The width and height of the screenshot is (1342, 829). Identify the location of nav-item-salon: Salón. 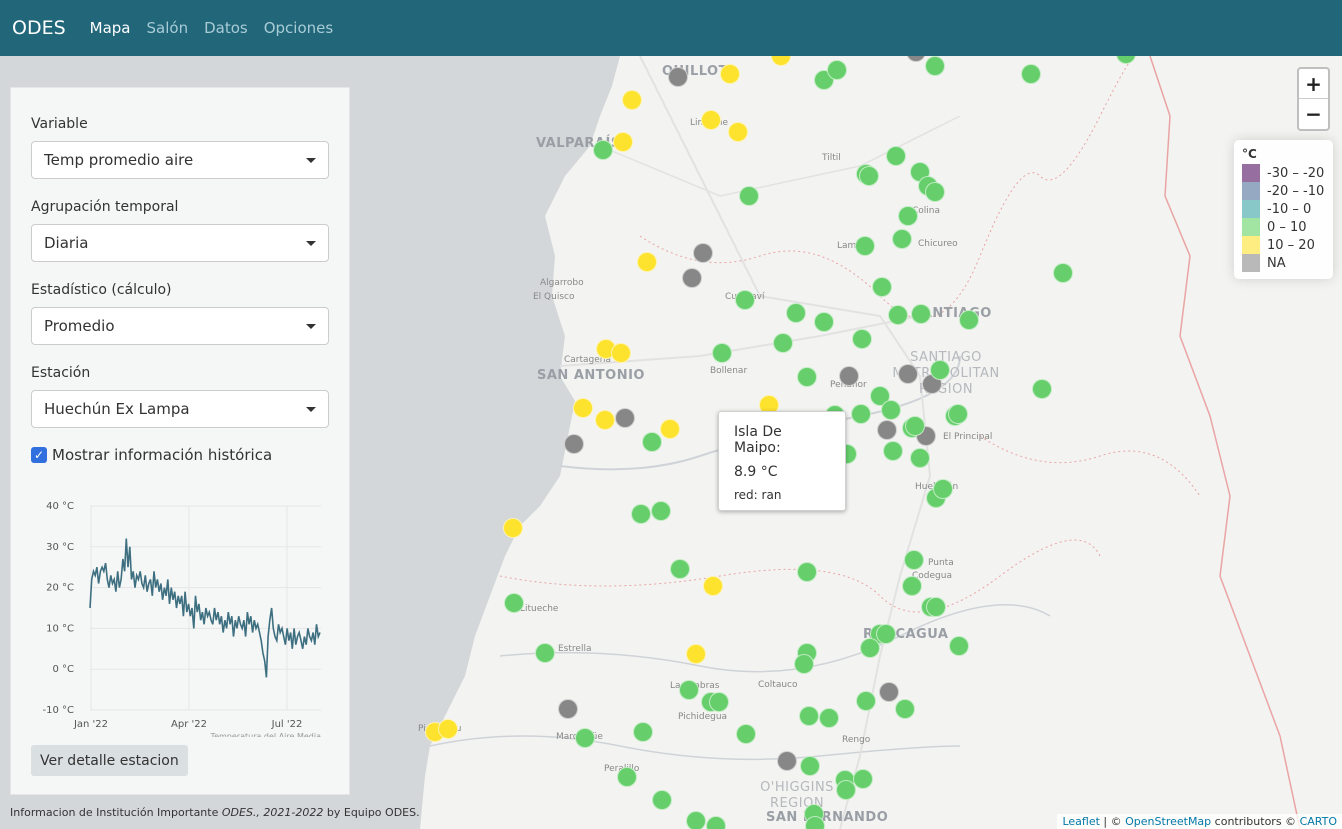
(168, 28).